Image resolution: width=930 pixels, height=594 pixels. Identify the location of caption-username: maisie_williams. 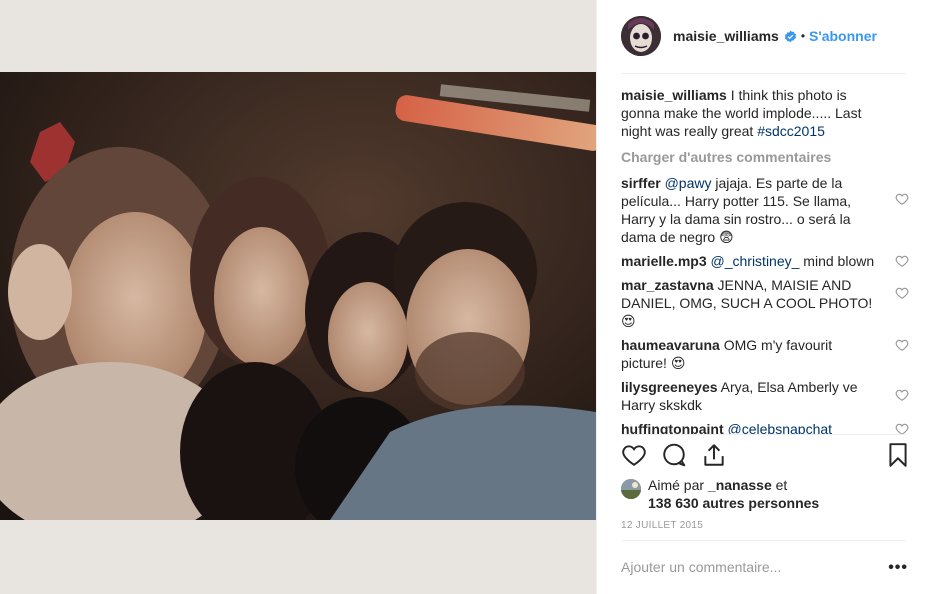
(674, 95).